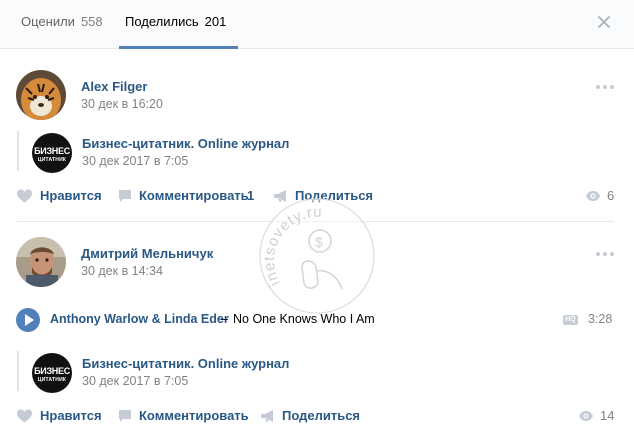  Describe the element at coordinates (611, 195) in the screenshot. I see `views-count: 6` at that location.